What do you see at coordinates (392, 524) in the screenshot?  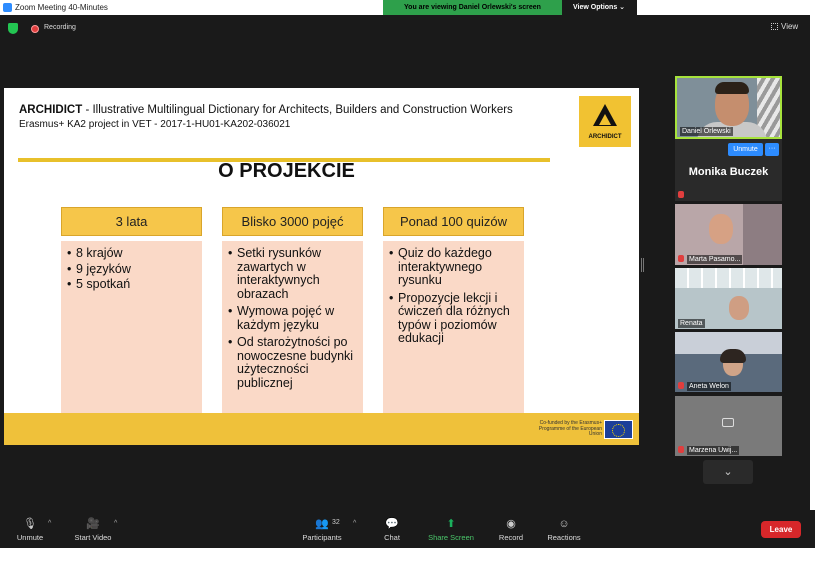 I see `chat-icon: 💬` at bounding box center [392, 524].